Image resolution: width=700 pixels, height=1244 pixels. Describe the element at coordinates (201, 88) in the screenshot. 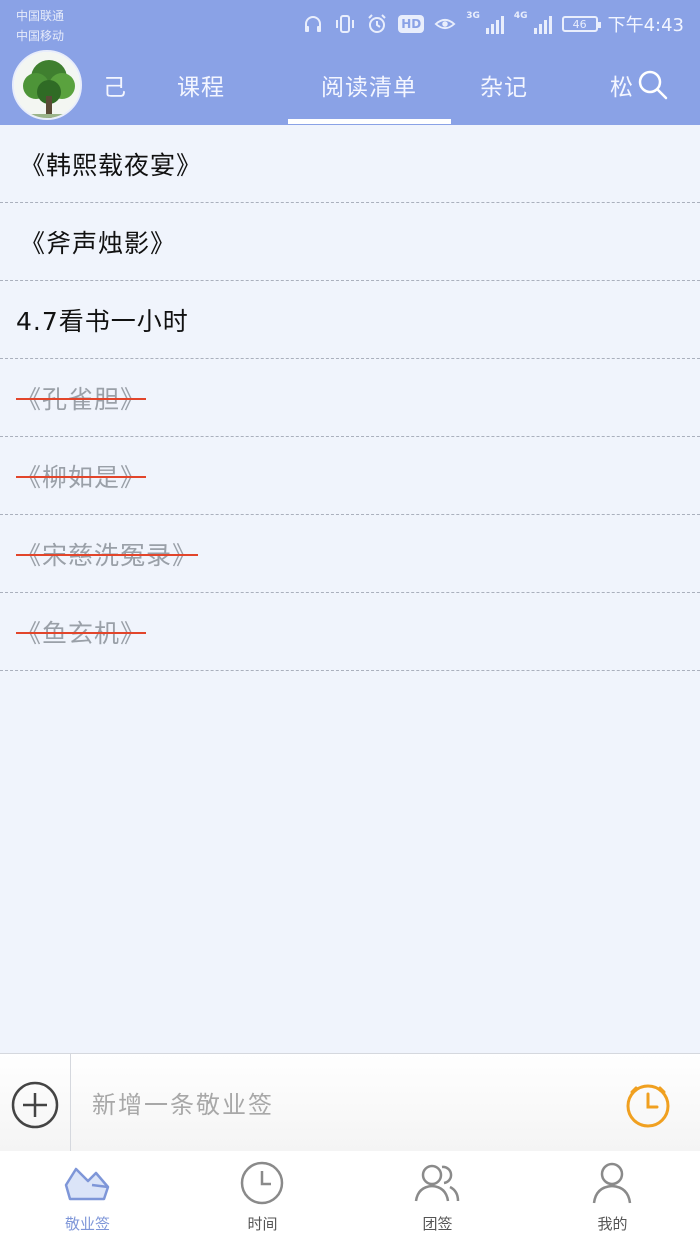

I see `tab-courses: 课程` at that location.